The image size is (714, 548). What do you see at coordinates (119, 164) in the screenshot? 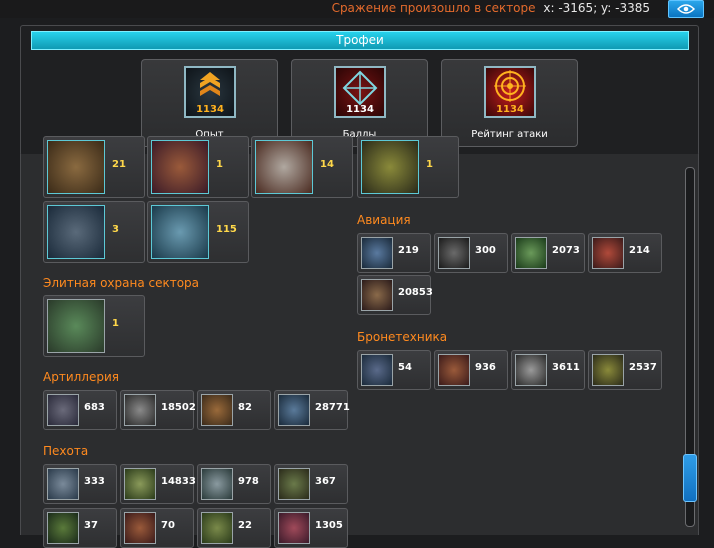
I see `unit-count: 21` at bounding box center [119, 164].